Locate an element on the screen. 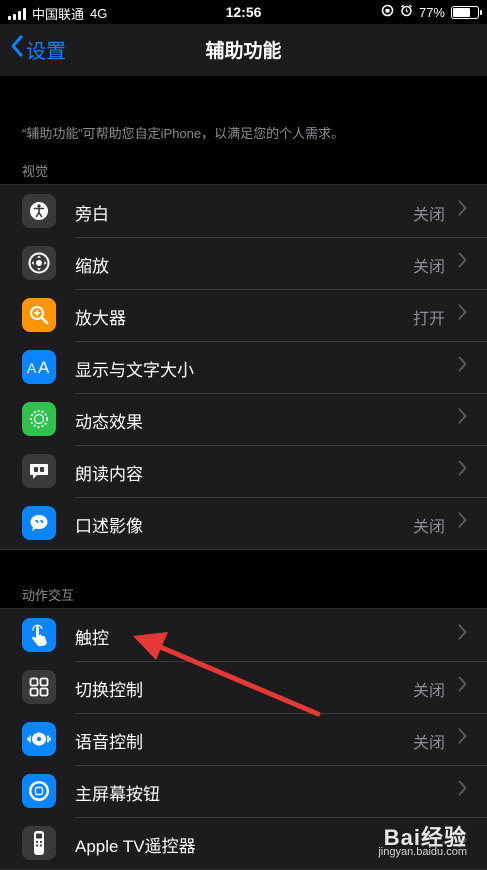 The height and width of the screenshot is (870, 487). baidu-watermark-url: jingyan.baidu.com is located at coordinates (422, 852).